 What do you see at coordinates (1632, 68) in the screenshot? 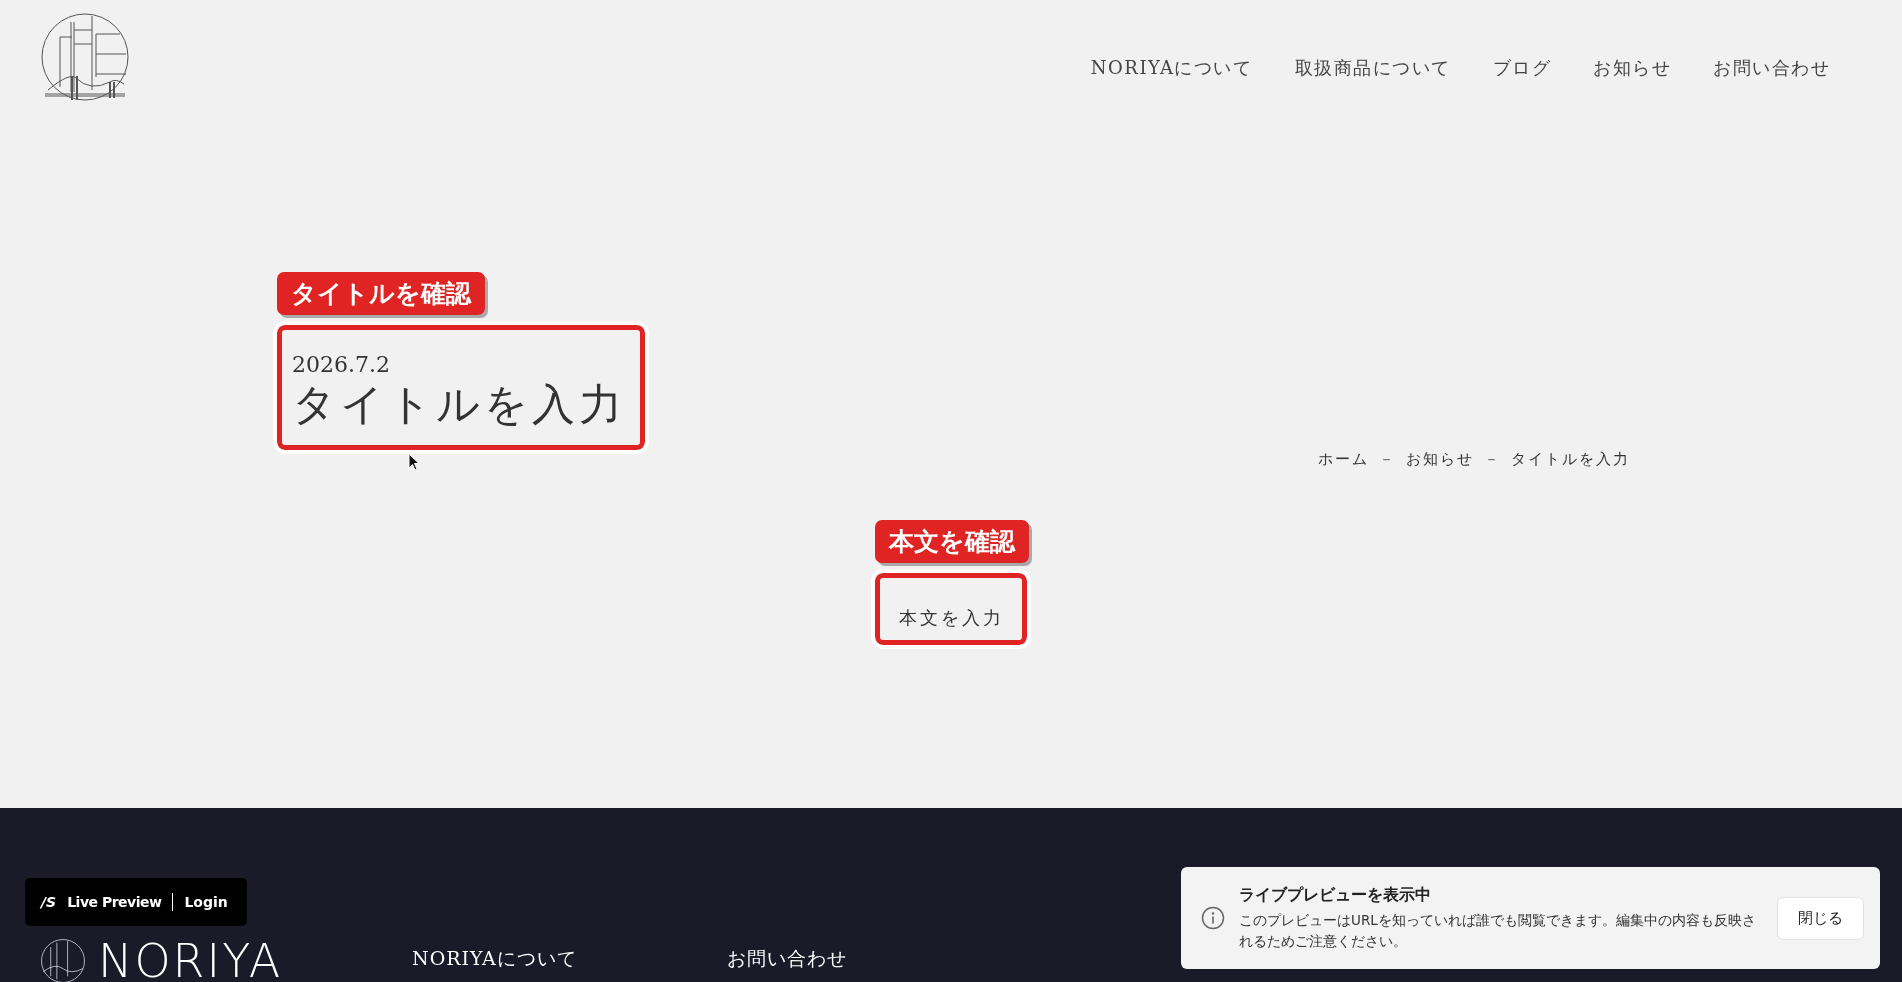
I see `nav-link: お知らせ` at bounding box center [1632, 68].